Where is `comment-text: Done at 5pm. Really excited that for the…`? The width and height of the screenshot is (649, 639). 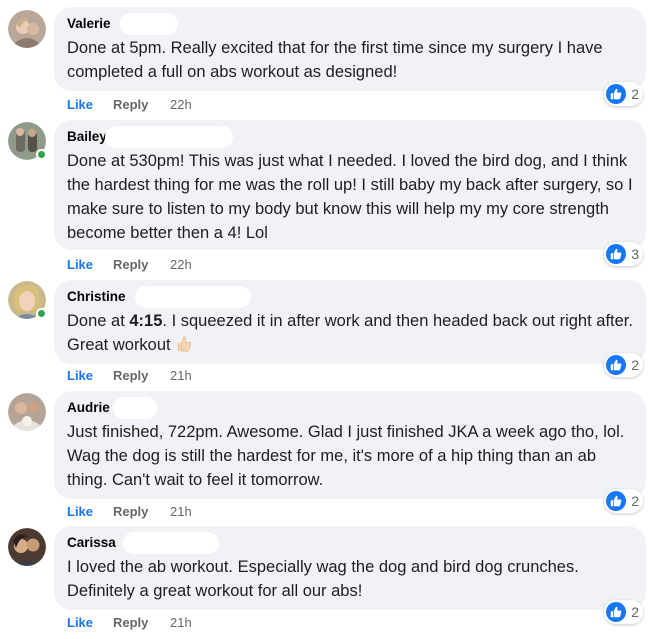
comment-text: Done at 5pm. Really excited that for the… is located at coordinates (335, 60).